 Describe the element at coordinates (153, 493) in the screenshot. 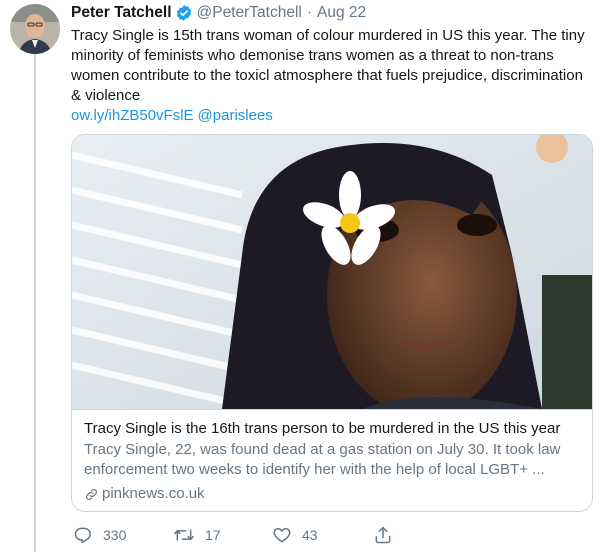

I see `card-domain: pinknews.co.uk` at that location.